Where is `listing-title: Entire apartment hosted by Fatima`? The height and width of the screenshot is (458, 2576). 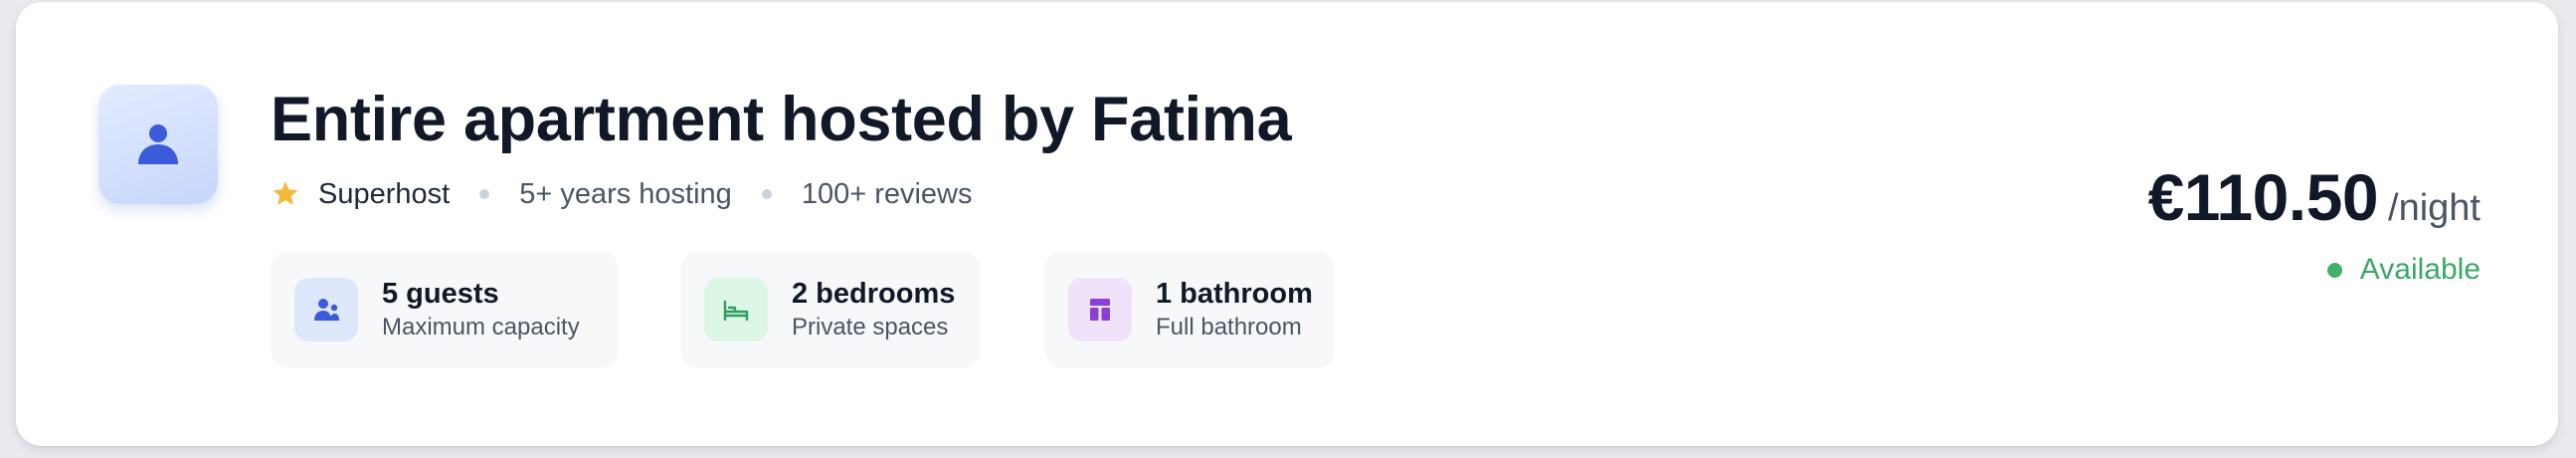 listing-title: Entire apartment hosted by Fatima is located at coordinates (781, 119).